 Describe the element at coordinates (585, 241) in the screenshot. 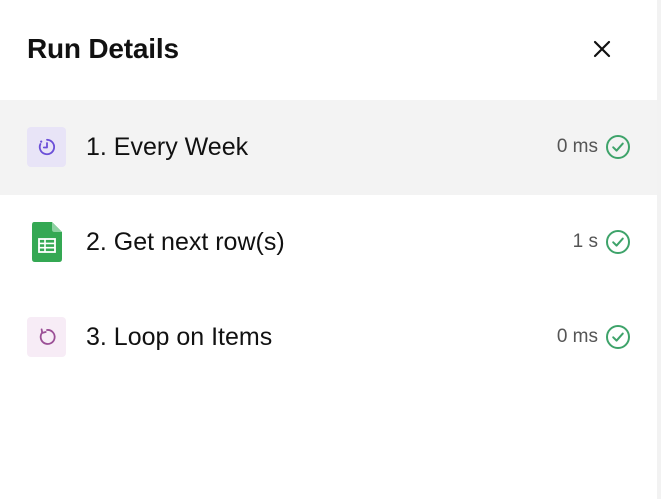

I see `step-duration: 1 s` at that location.